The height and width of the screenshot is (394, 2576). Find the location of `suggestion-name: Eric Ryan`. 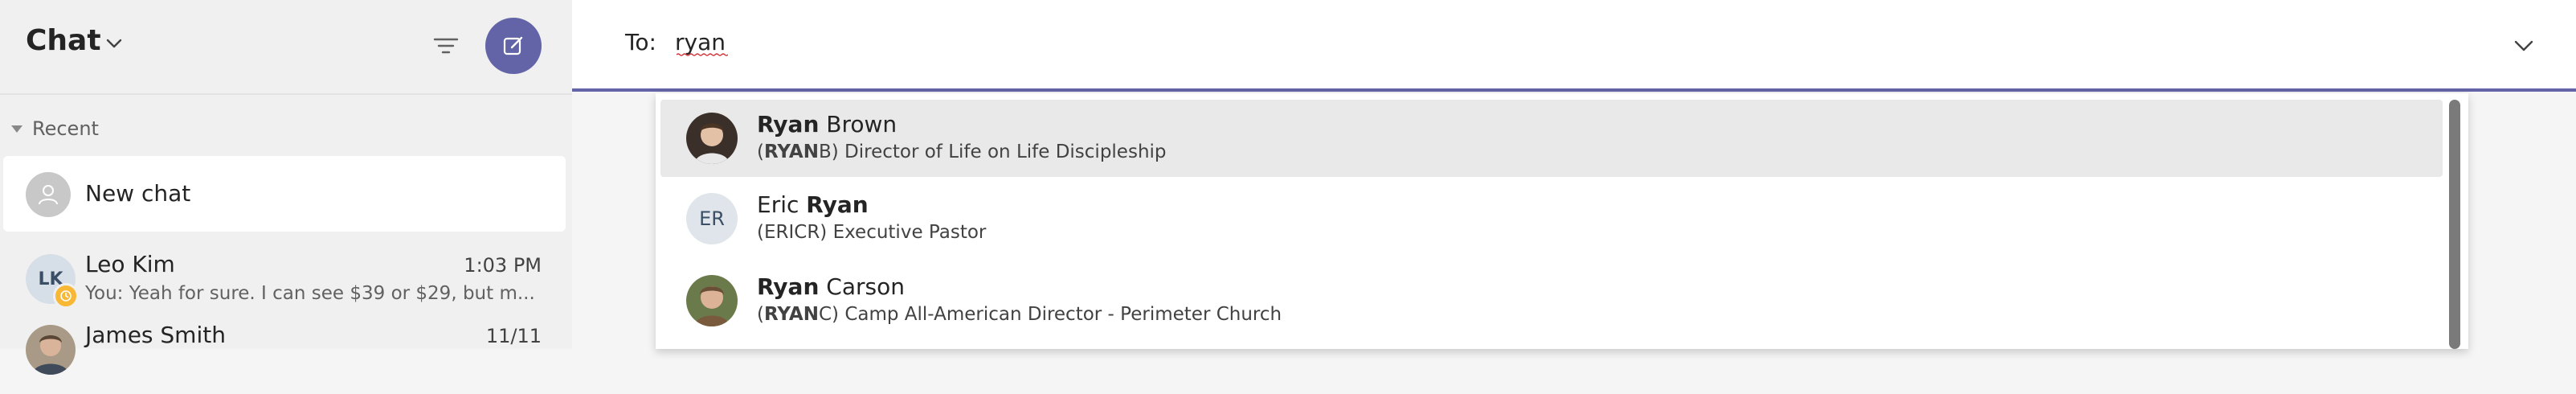

suggestion-name: Eric Ryan is located at coordinates (813, 204).